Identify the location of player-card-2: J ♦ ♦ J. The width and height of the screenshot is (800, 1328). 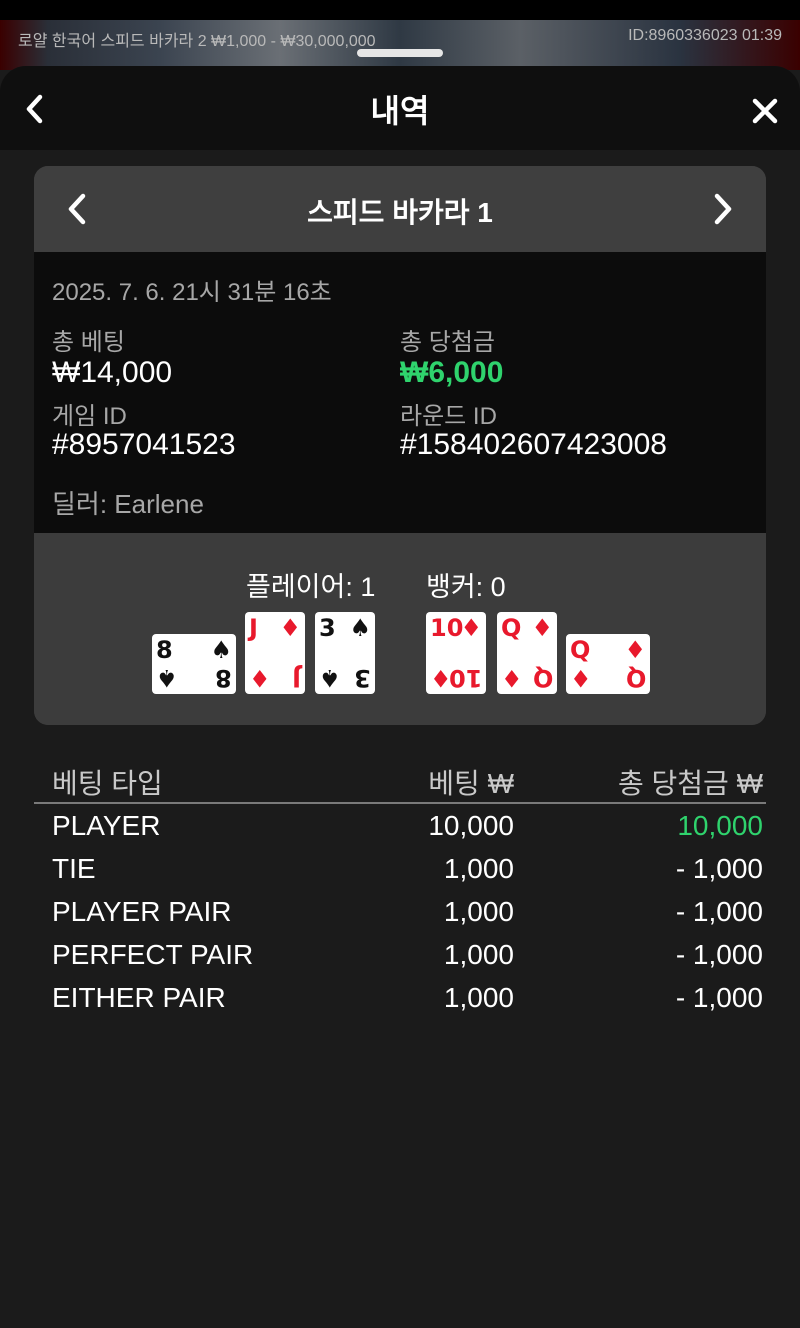
(275, 653).